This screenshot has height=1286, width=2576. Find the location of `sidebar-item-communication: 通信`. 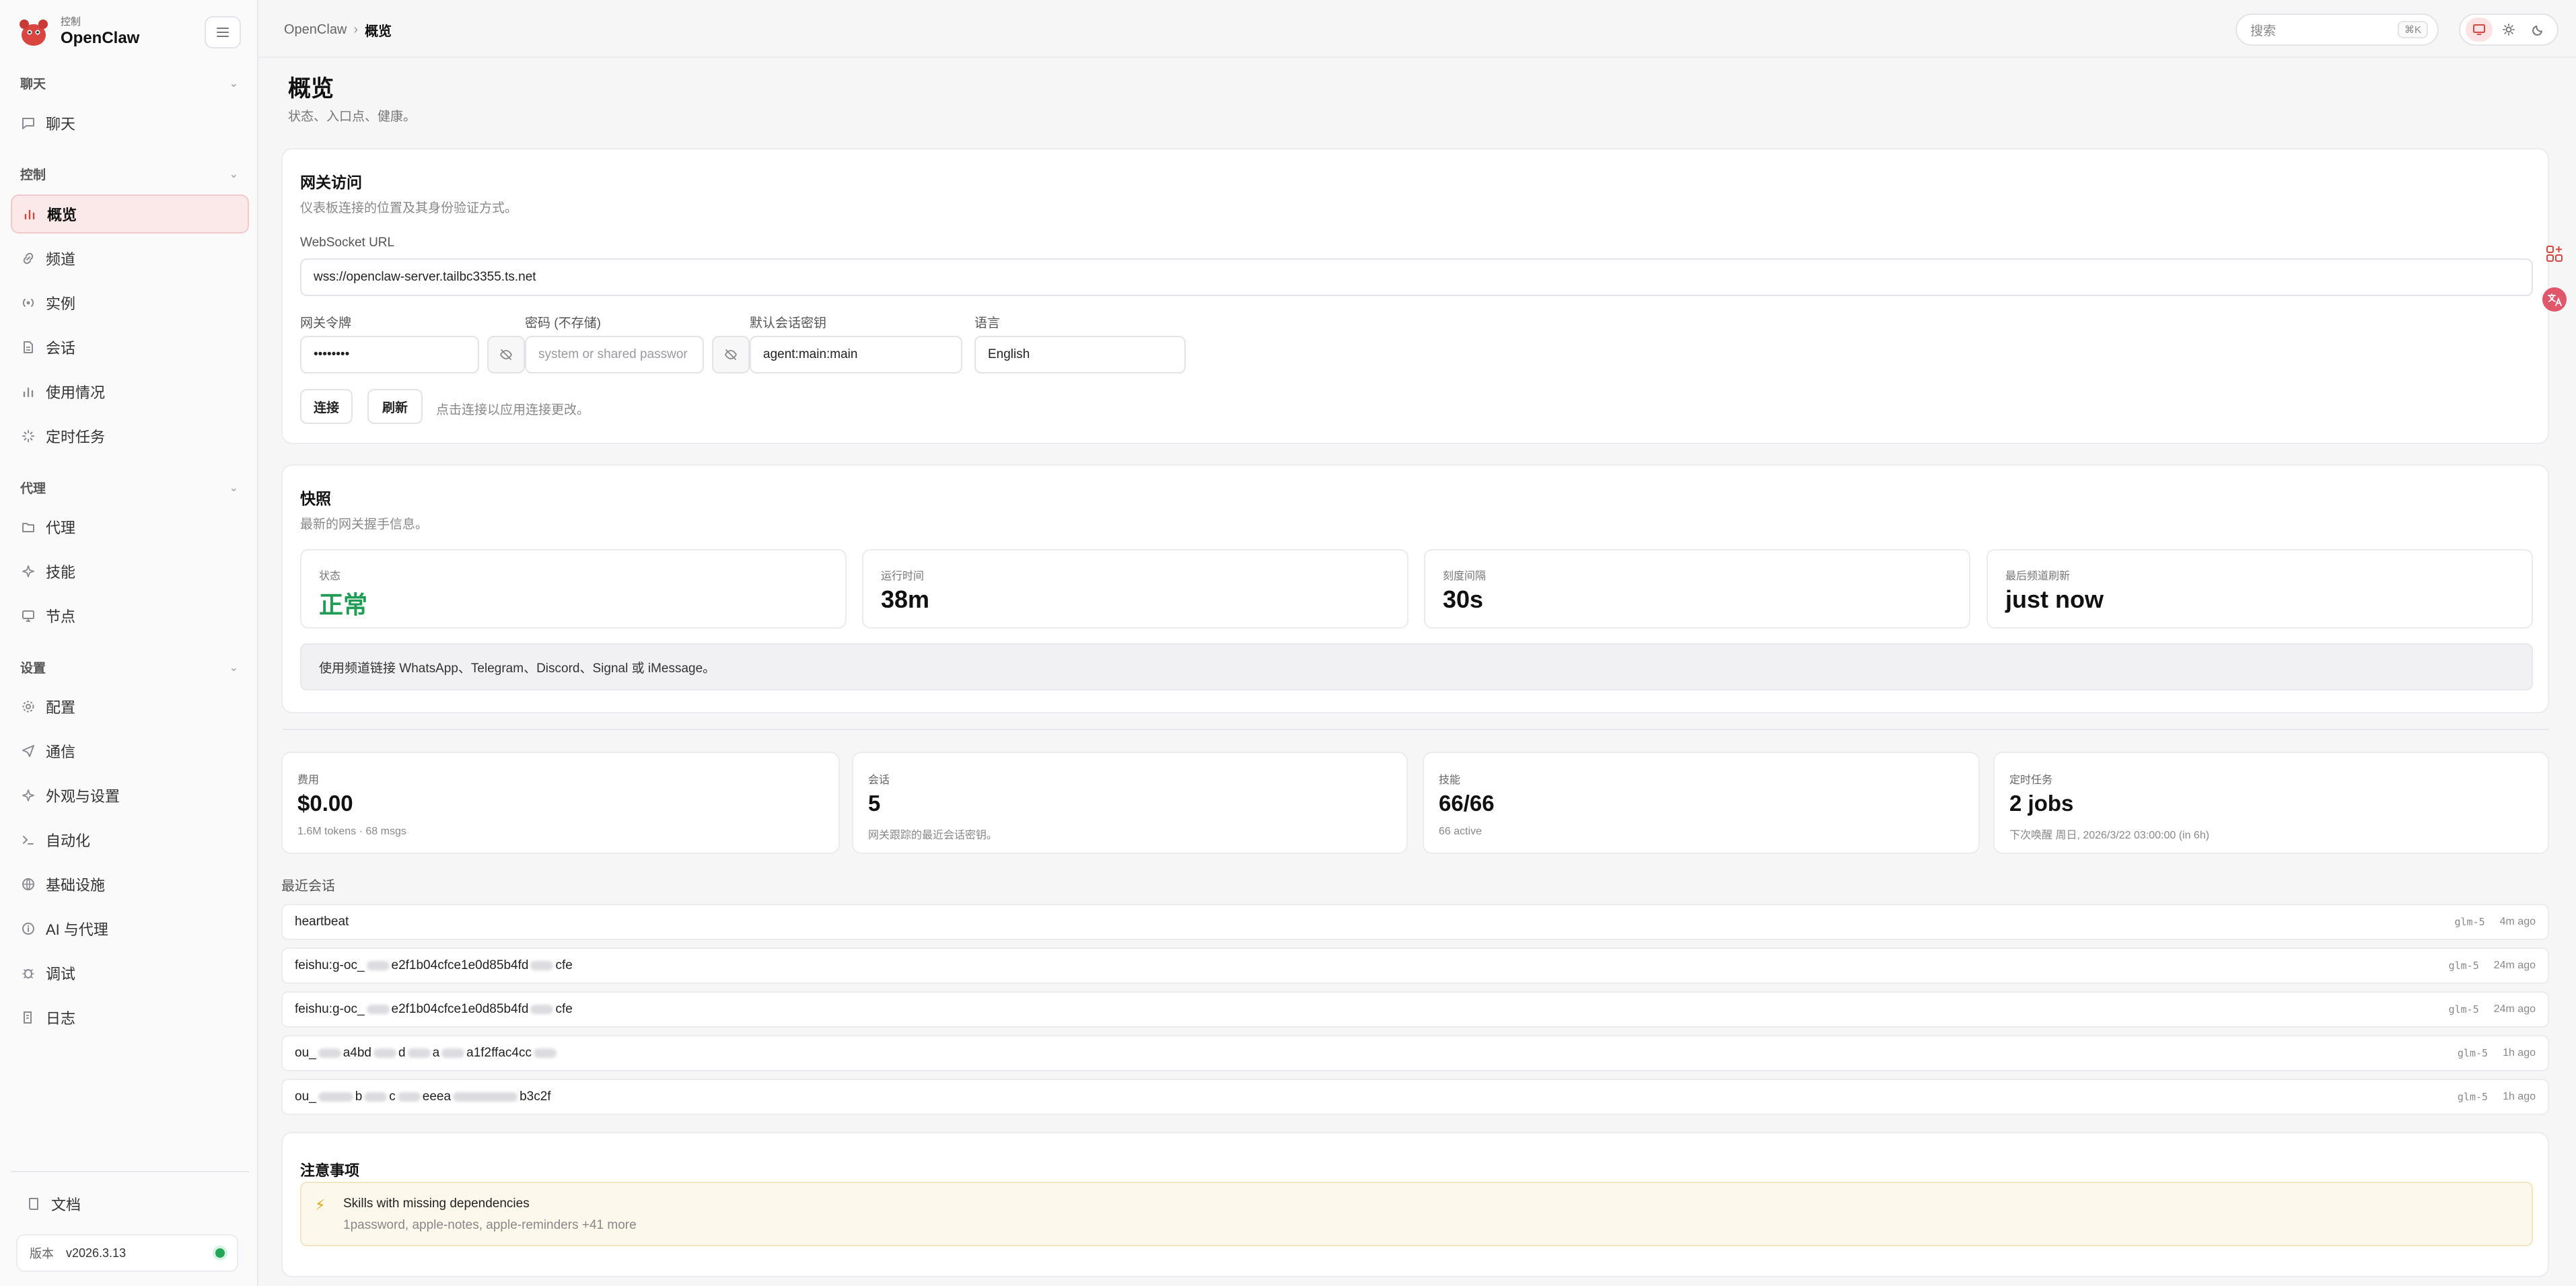

sidebar-item-communication: 通信 is located at coordinates (130, 751).